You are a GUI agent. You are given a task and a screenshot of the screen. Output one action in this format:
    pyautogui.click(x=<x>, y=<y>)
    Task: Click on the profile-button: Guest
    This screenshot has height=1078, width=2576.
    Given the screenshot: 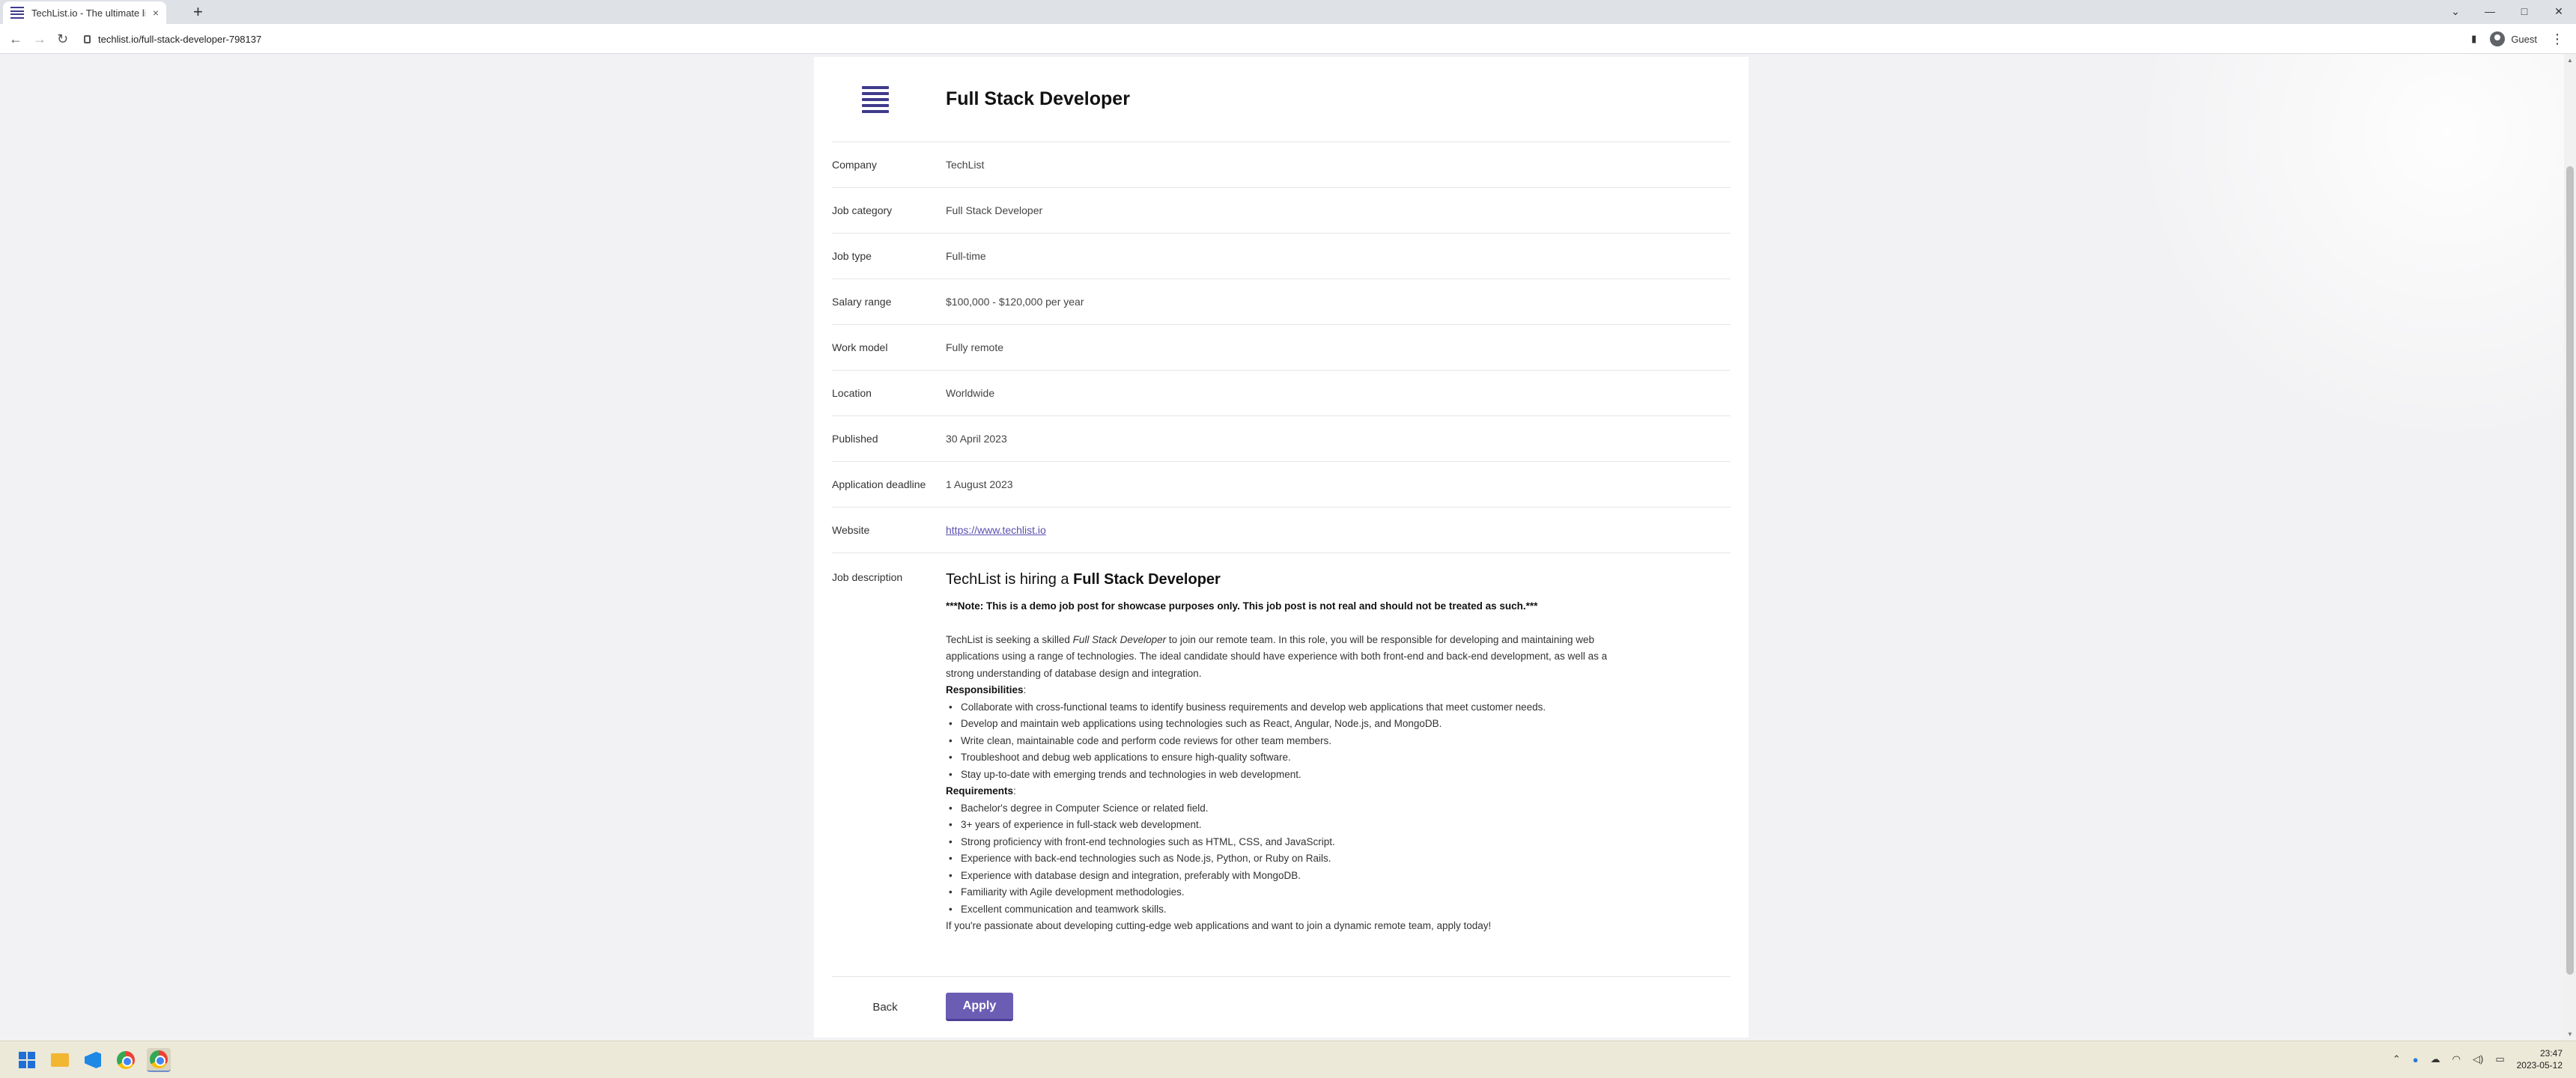 What is the action you would take?
    pyautogui.click(x=2513, y=38)
    